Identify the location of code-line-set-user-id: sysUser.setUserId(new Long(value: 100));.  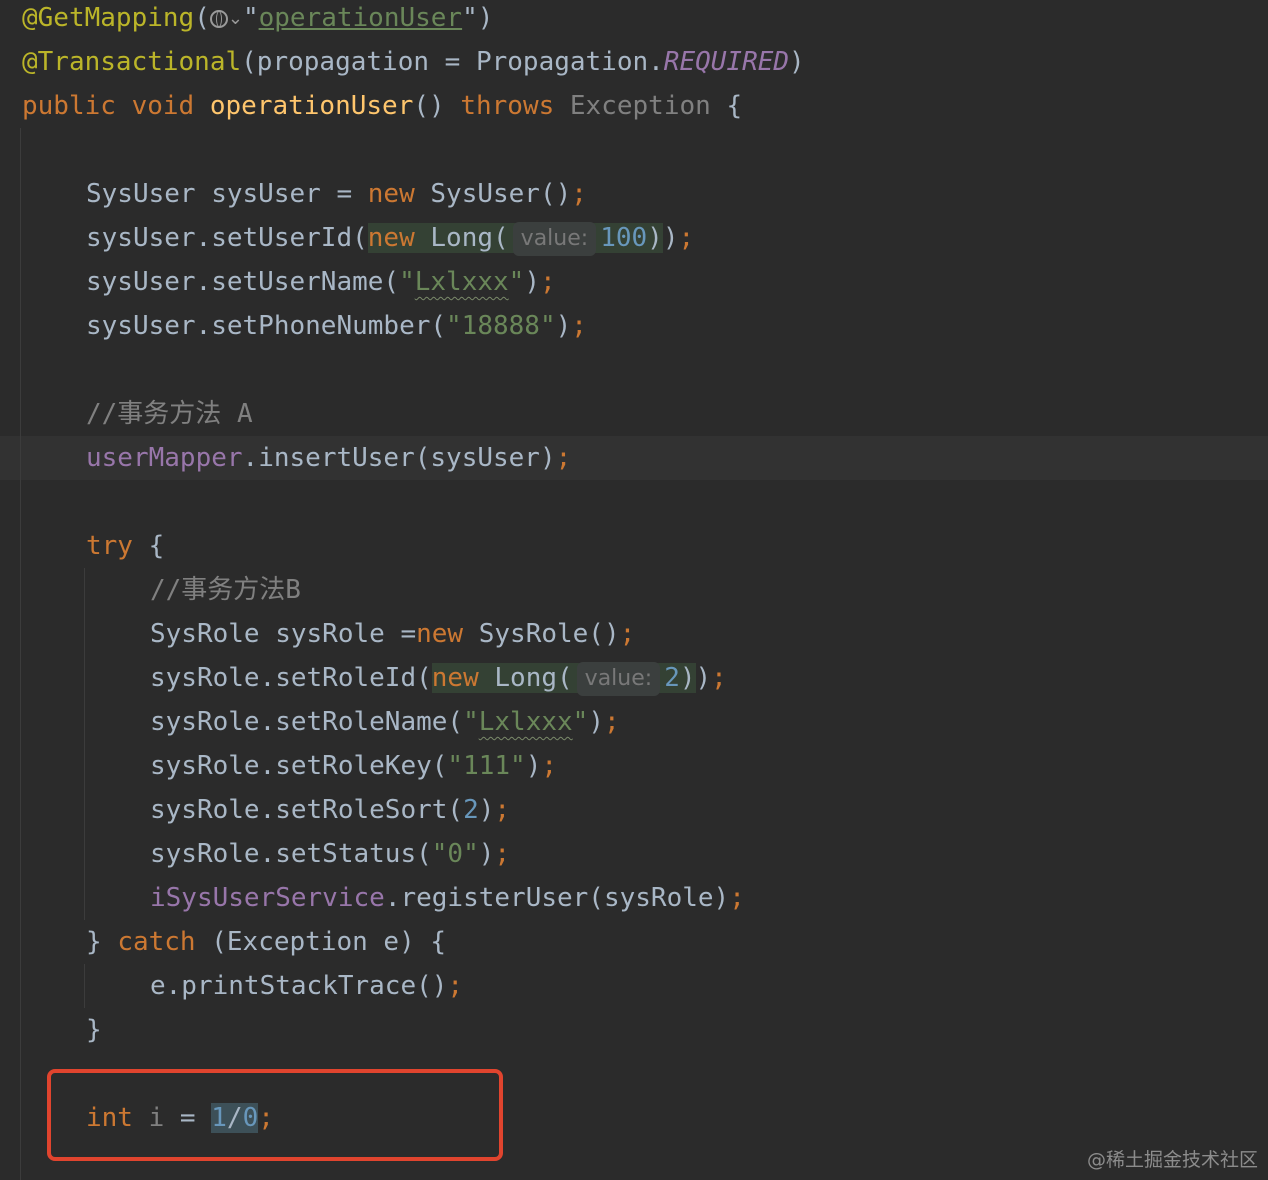
(390, 238).